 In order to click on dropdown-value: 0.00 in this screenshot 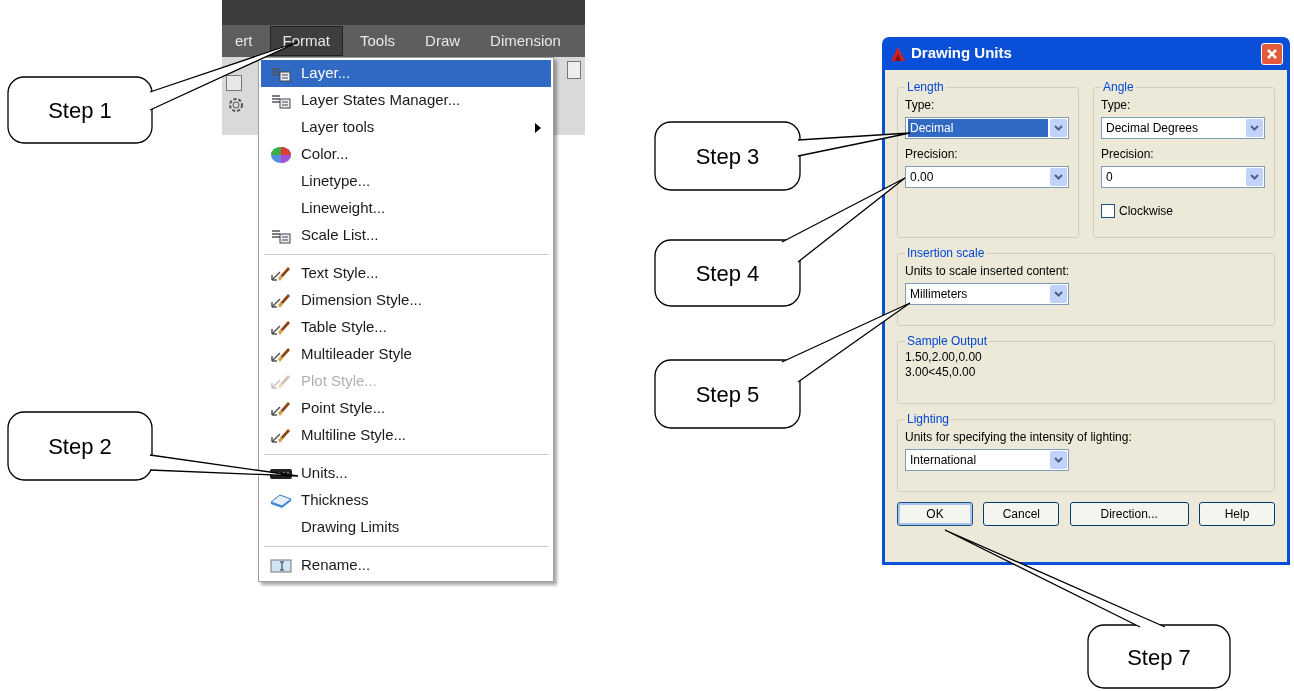, I will do `click(922, 177)`.